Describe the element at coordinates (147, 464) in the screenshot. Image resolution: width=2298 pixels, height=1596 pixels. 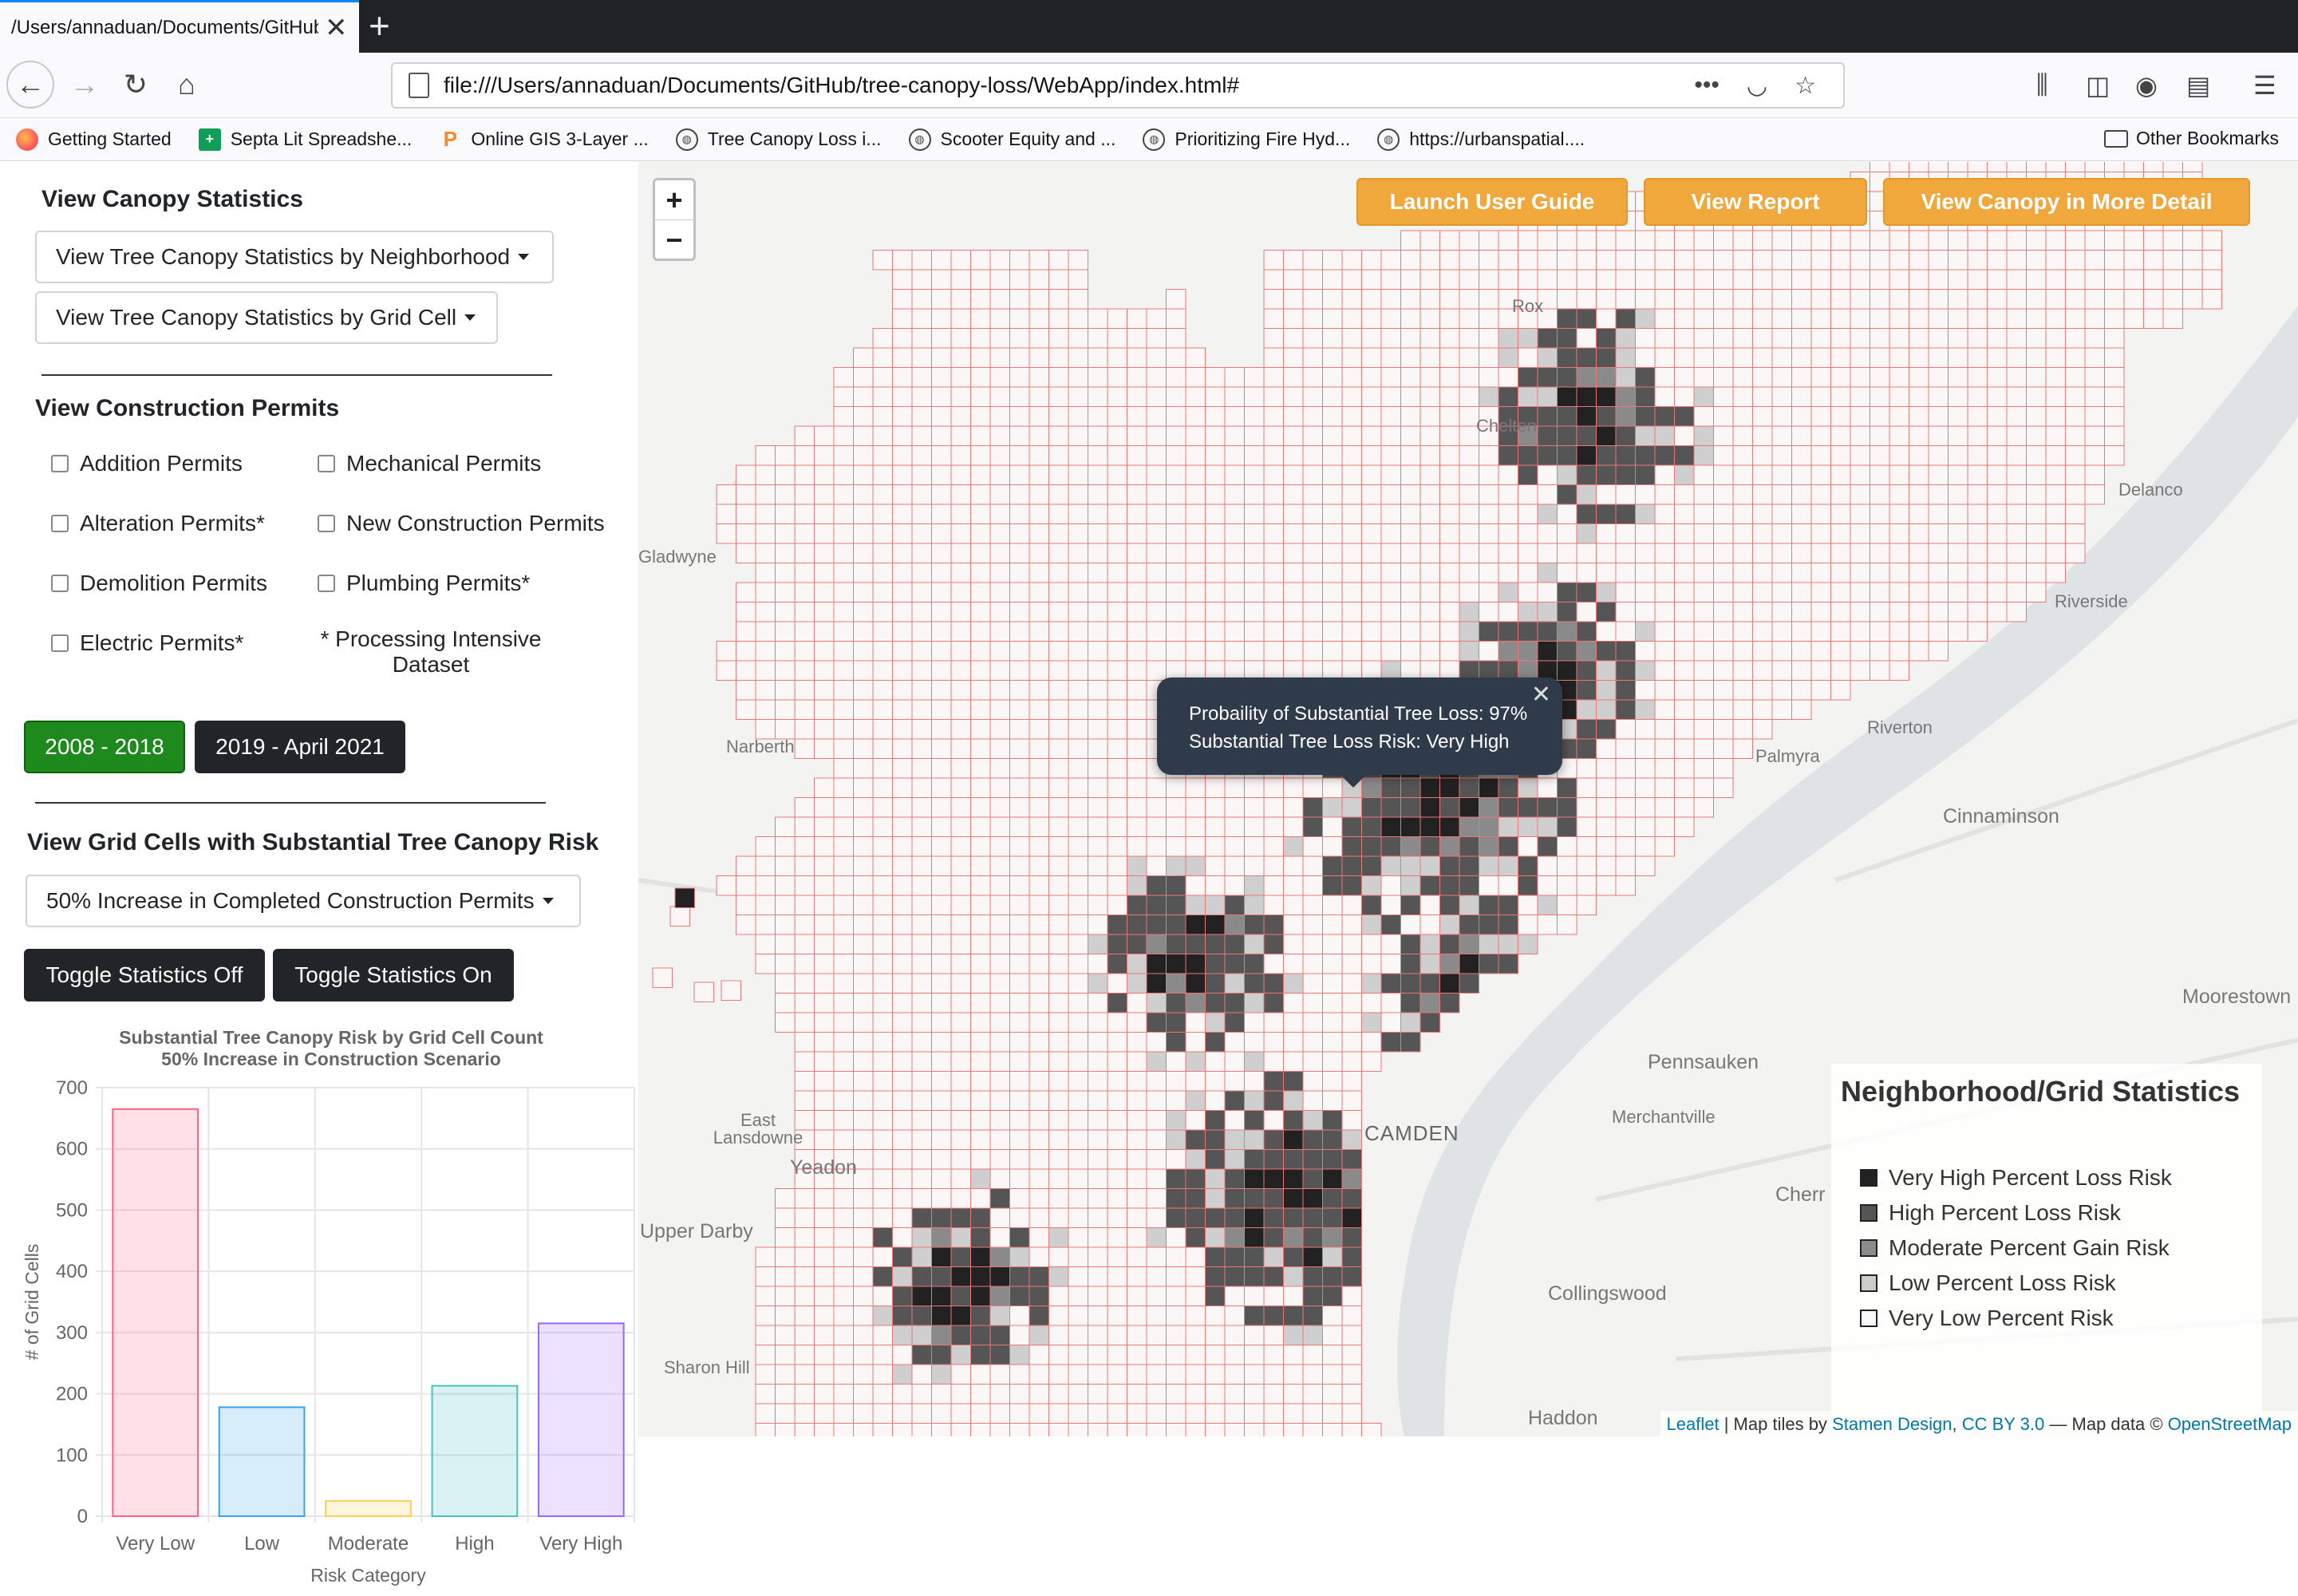
I see `addition-permits-checkbox: Addition Permits` at that location.